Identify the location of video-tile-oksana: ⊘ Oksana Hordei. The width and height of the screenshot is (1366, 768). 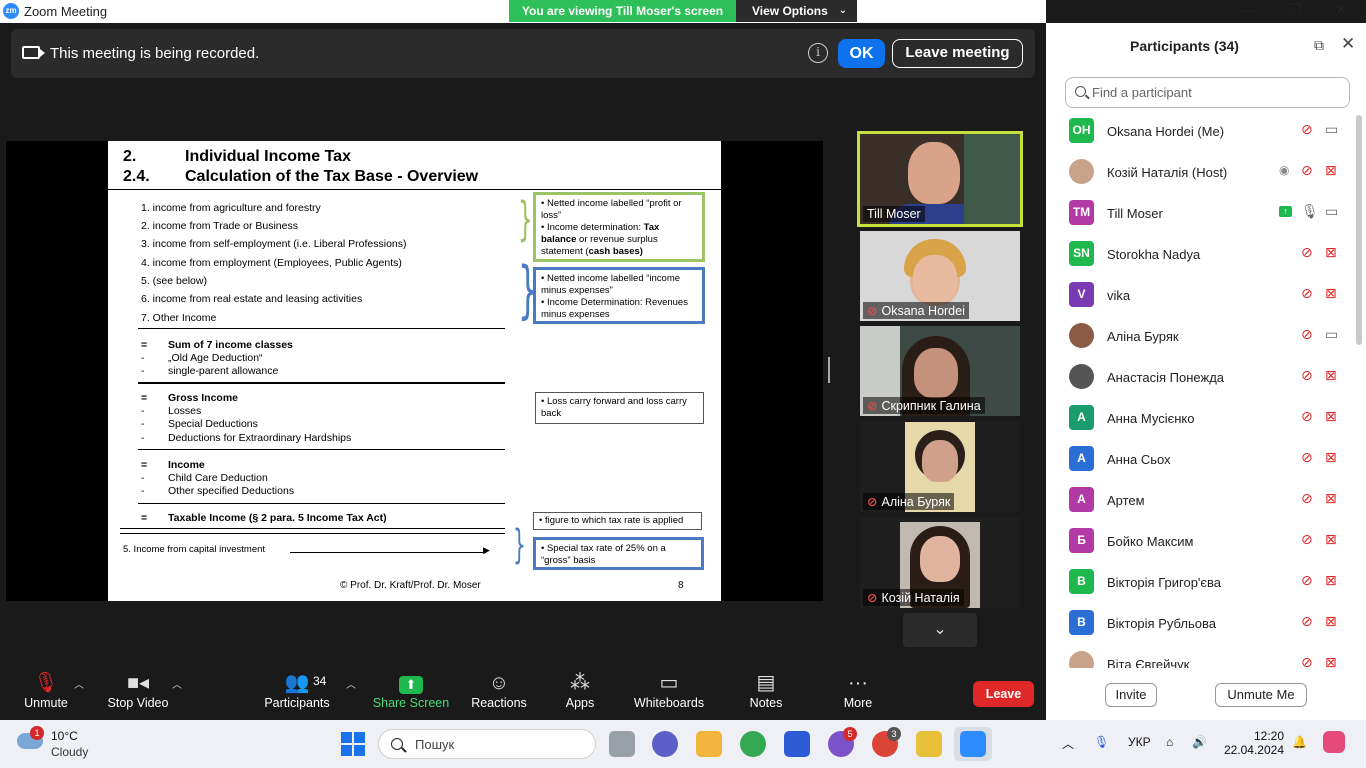
(940, 276).